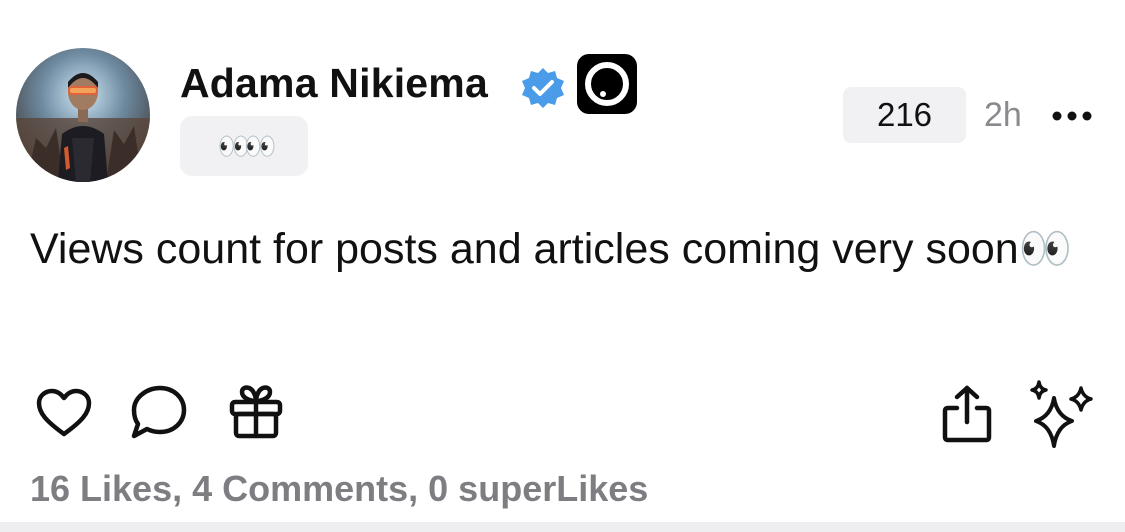 The image size is (1125, 532). I want to click on post-divider, so click(562, 527).